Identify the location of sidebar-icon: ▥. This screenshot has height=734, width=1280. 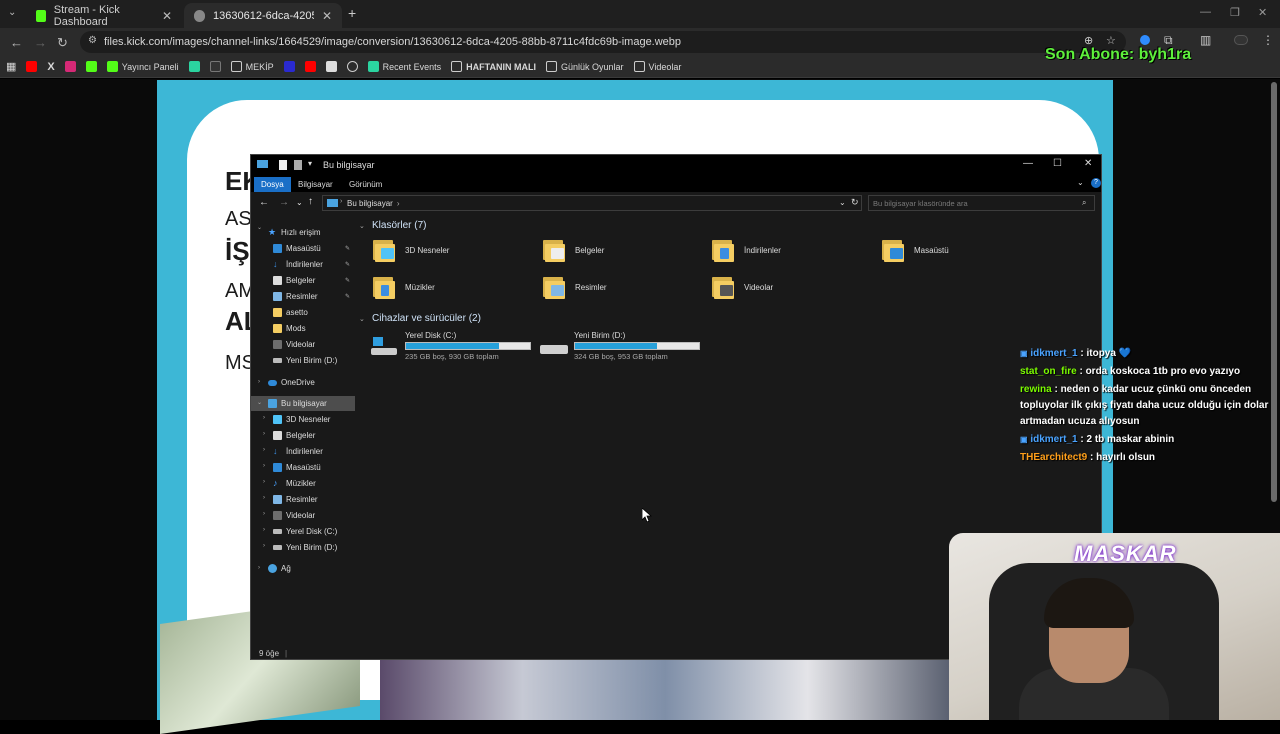
(1205, 40).